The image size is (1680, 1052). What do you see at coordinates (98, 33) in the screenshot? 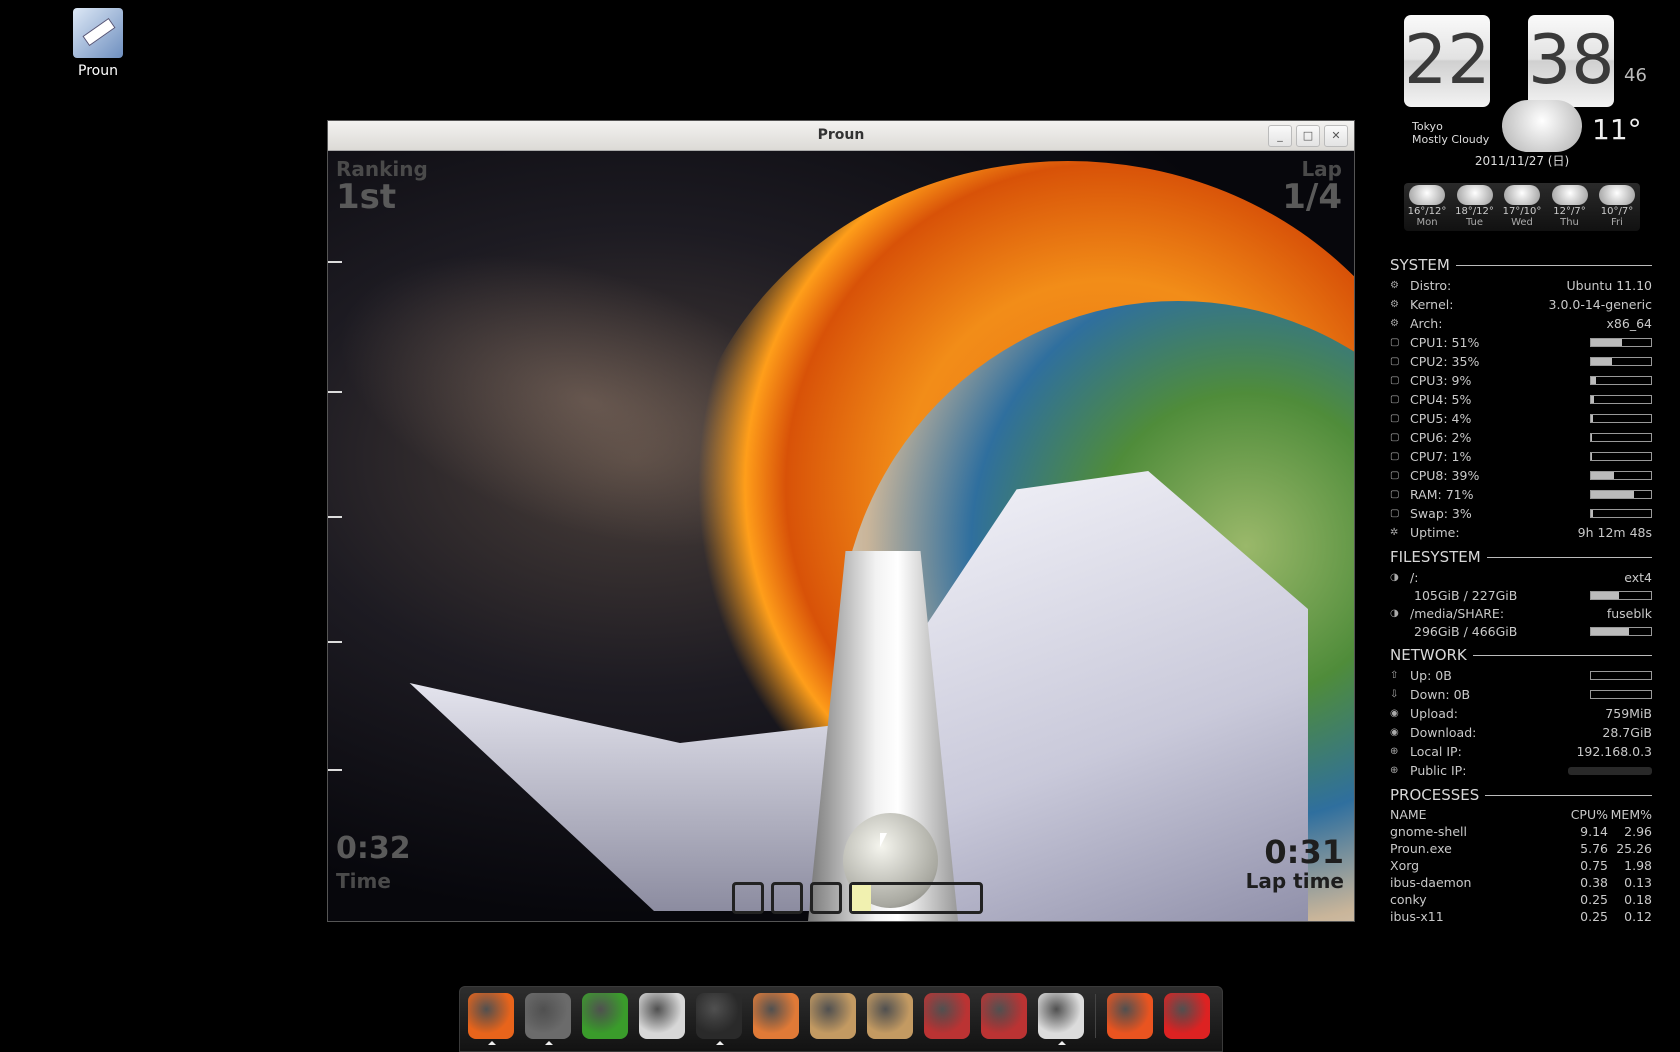
I see `proun-app-icon` at bounding box center [98, 33].